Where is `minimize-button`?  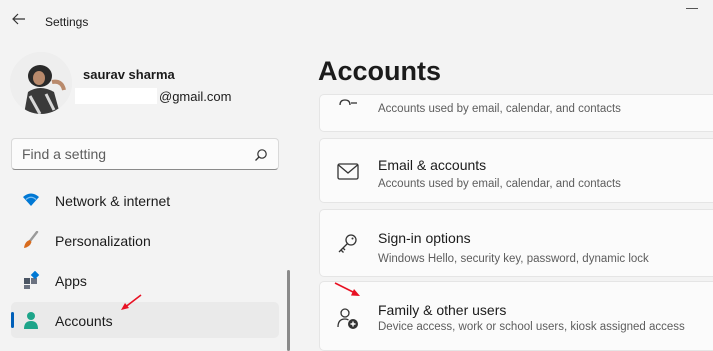 minimize-button is located at coordinates (692, 12).